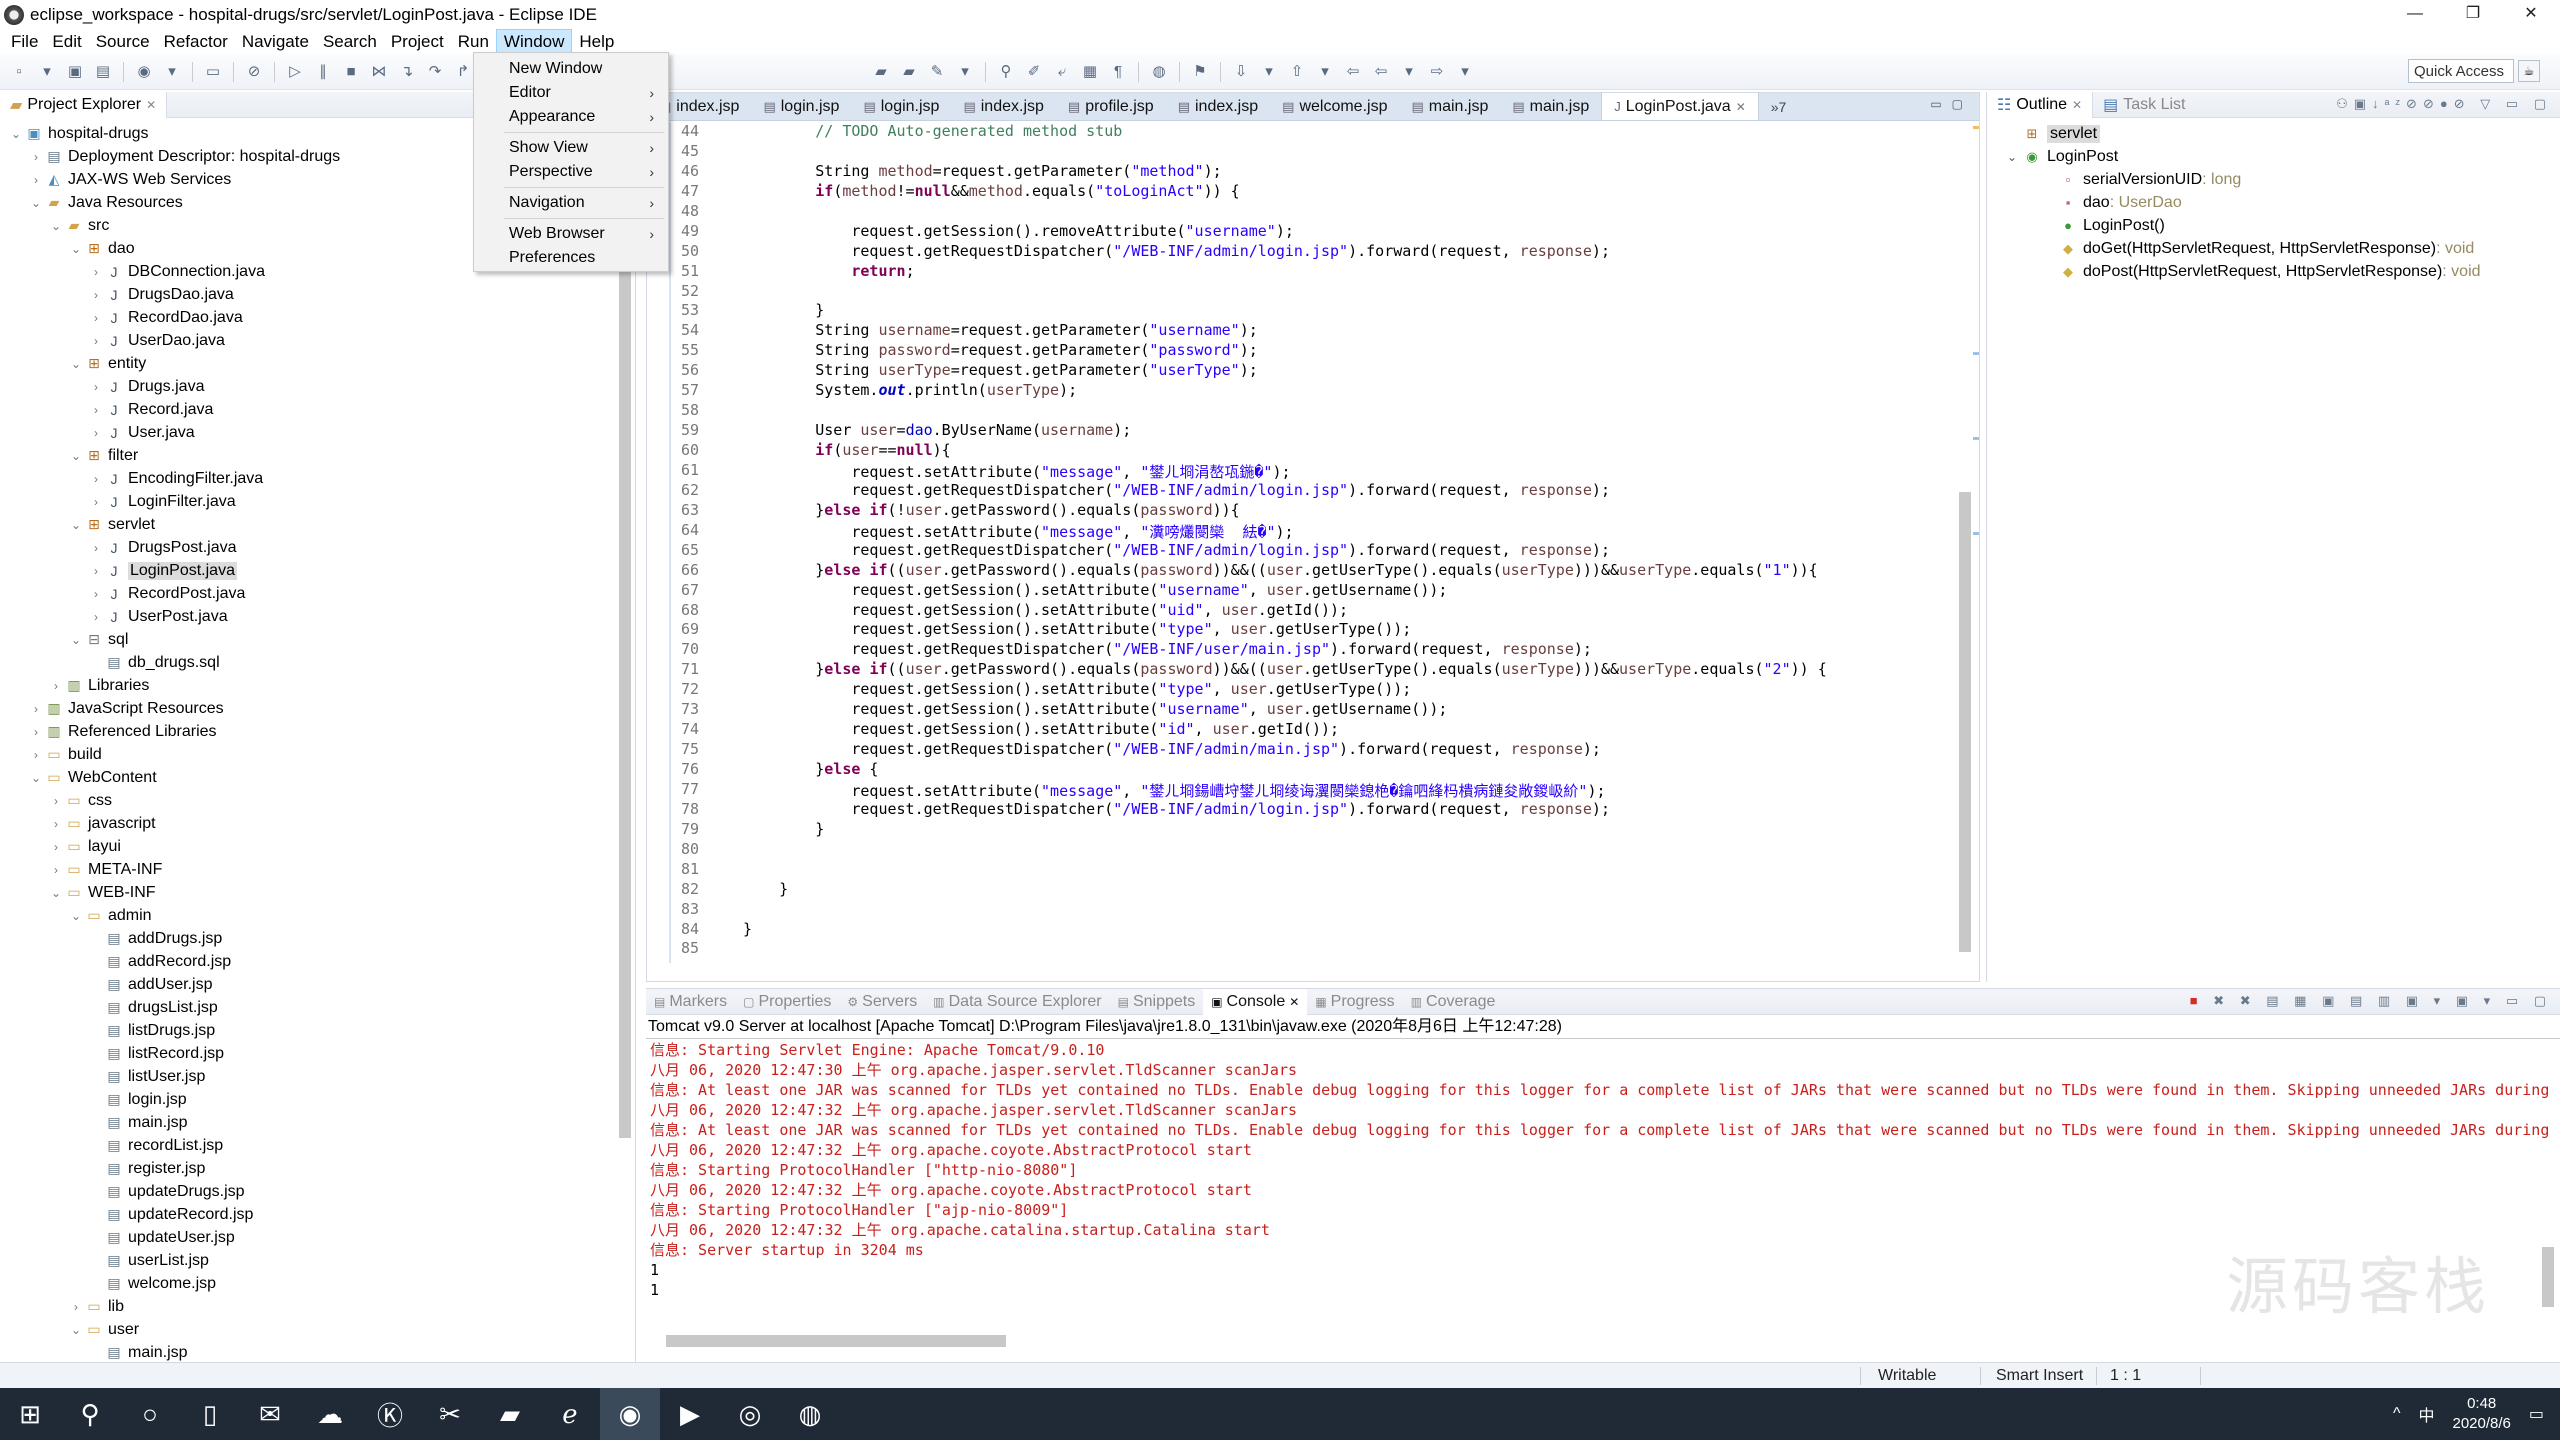 Image resolution: width=2560 pixels, height=1440 pixels. I want to click on clock: 0:48 2020/8/6, so click(2481, 1414).